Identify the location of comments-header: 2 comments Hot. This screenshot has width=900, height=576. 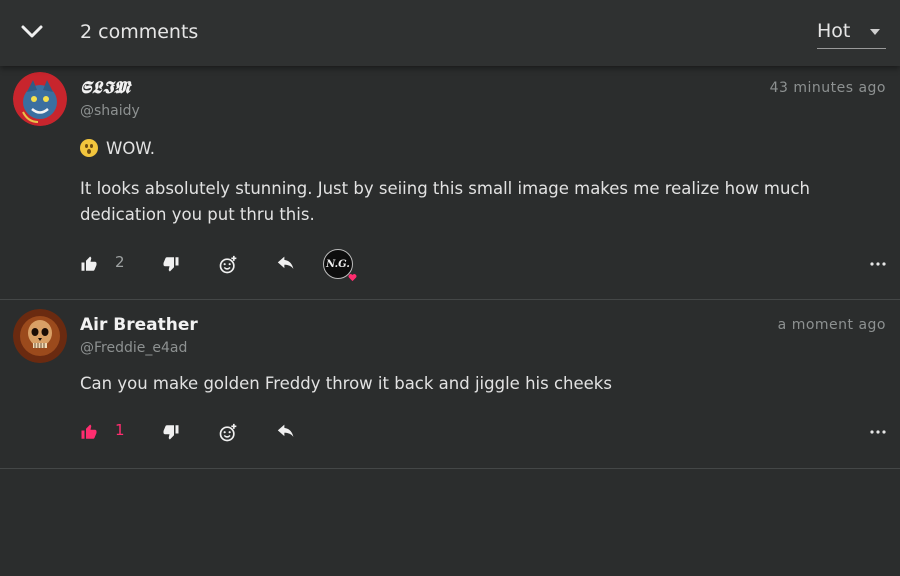
(450, 33).